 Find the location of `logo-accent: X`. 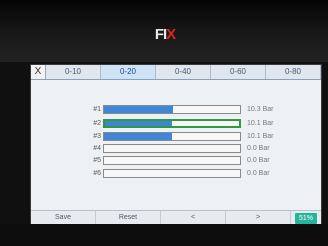

logo-accent: X is located at coordinates (171, 34).